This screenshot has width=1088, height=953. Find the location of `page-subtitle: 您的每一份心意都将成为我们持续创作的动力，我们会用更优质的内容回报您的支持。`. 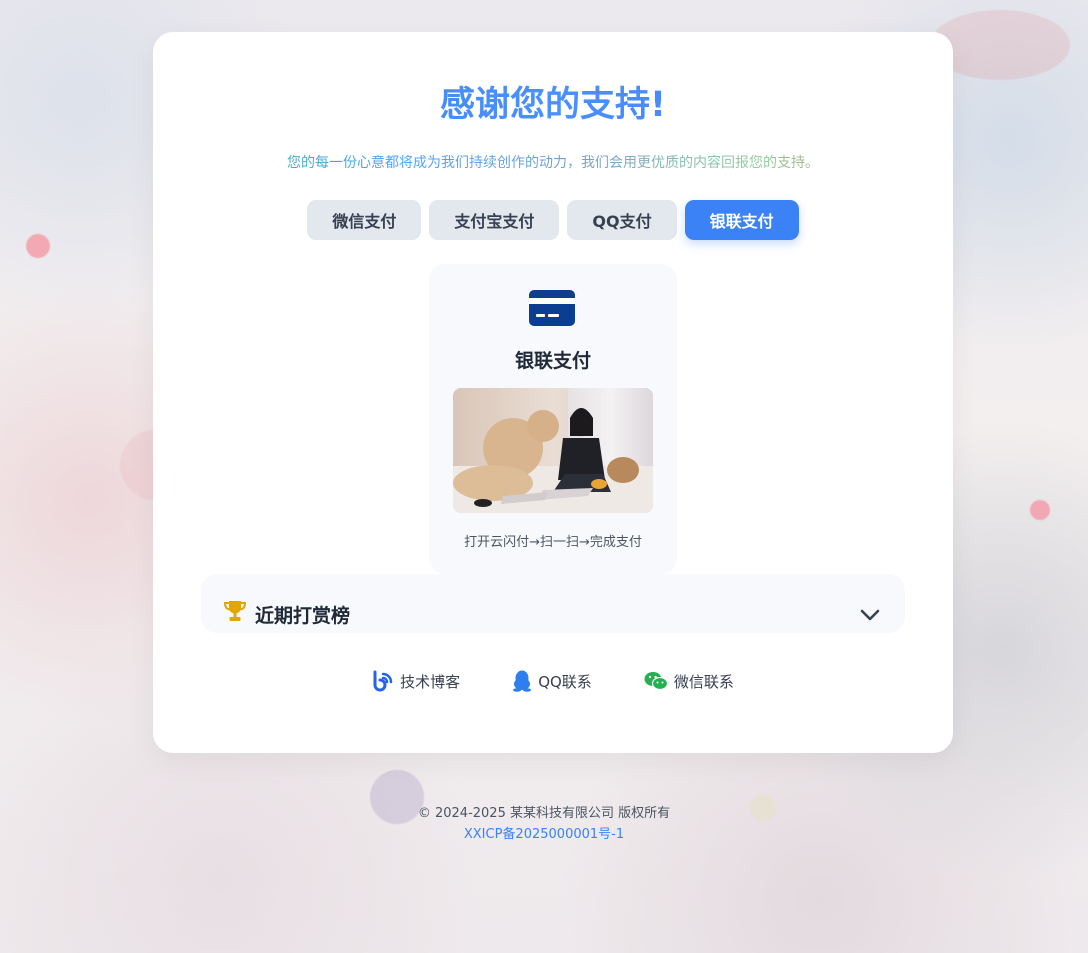

page-subtitle: 您的每一份心意都将成为我们持续创作的动力，我们会用更优质的内容回报您的支持。 is located at coordinates (553, 163).